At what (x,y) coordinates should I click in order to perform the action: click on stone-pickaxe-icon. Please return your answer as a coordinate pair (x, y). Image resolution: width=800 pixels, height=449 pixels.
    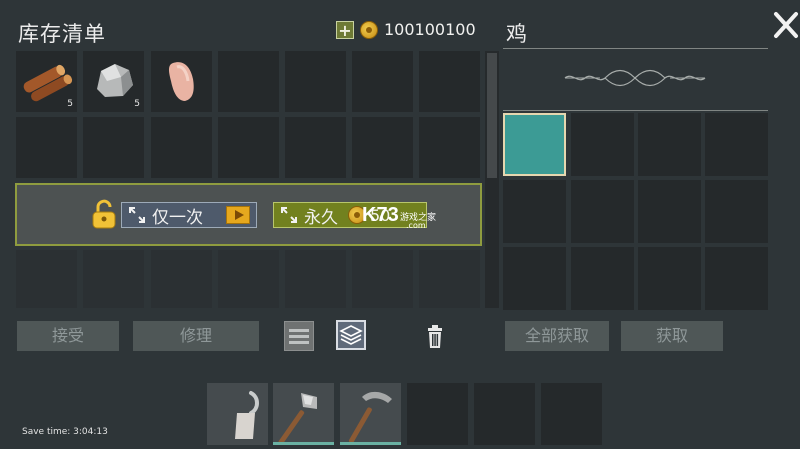
    Looking at the image, I should click on (370, 417).